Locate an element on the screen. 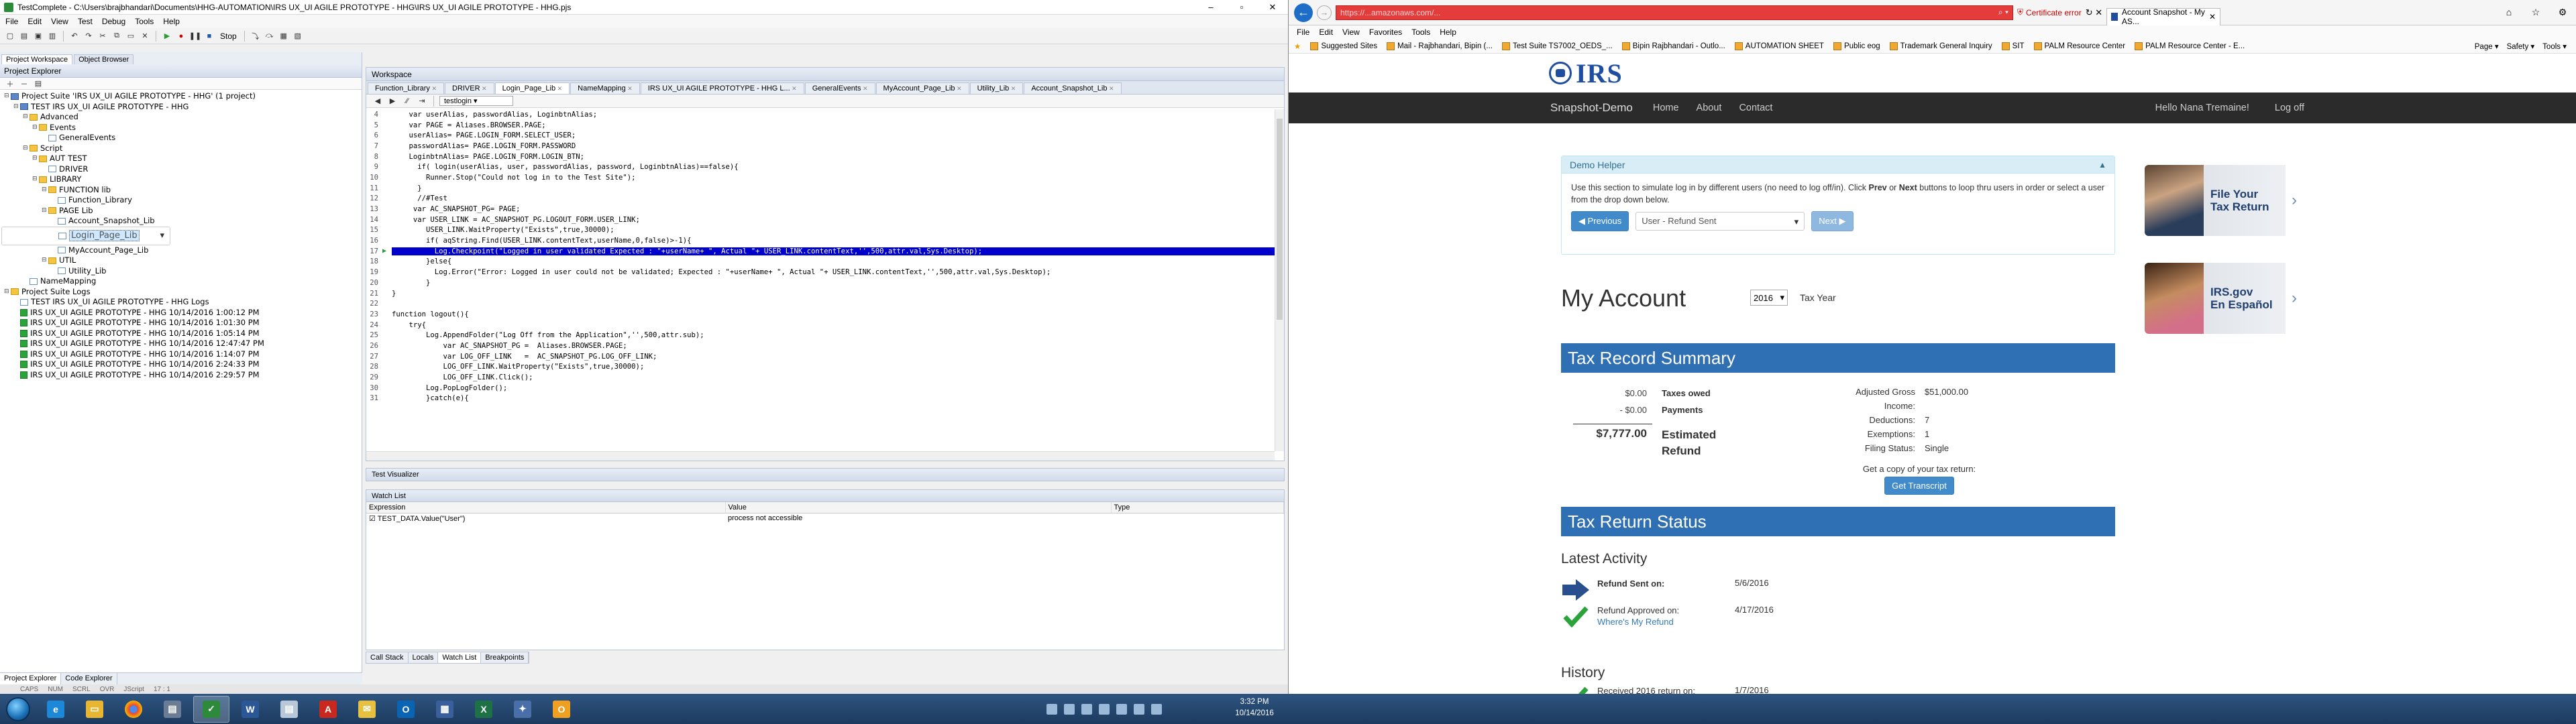  tab-project-workspace: Project Workspace is located at coordinates (37, 59).